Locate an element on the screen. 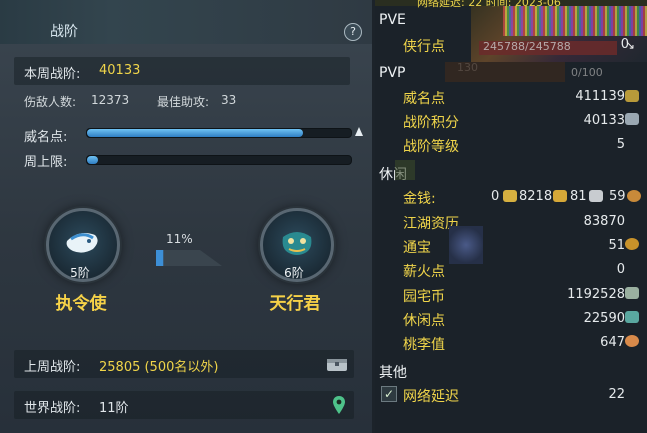 The image size is (647, 433). prestige-icon is located at coordinates (632, 96).